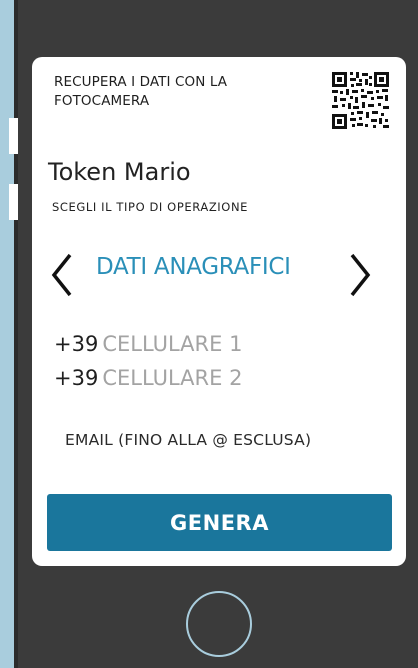  Describe the element at coordinates (188, 440) in the screenshot. I see `email-field: EMAIL (FINO ALLA @ ESCLUSA)` at that location.